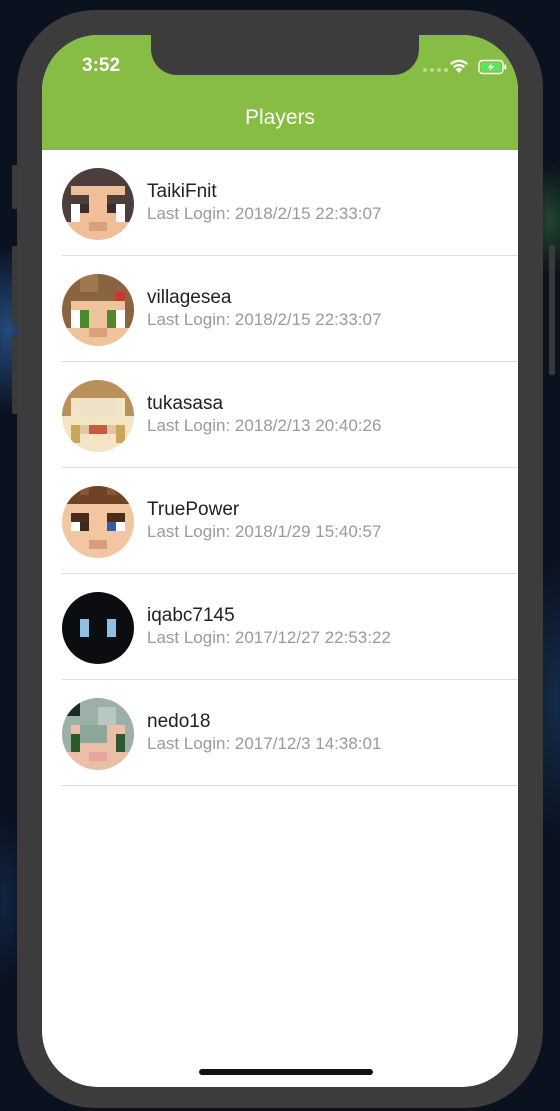 Image resolution: width=560 pixels, height=1111 pixels. I want to click on status-time: 3:52, so click(101, 65).